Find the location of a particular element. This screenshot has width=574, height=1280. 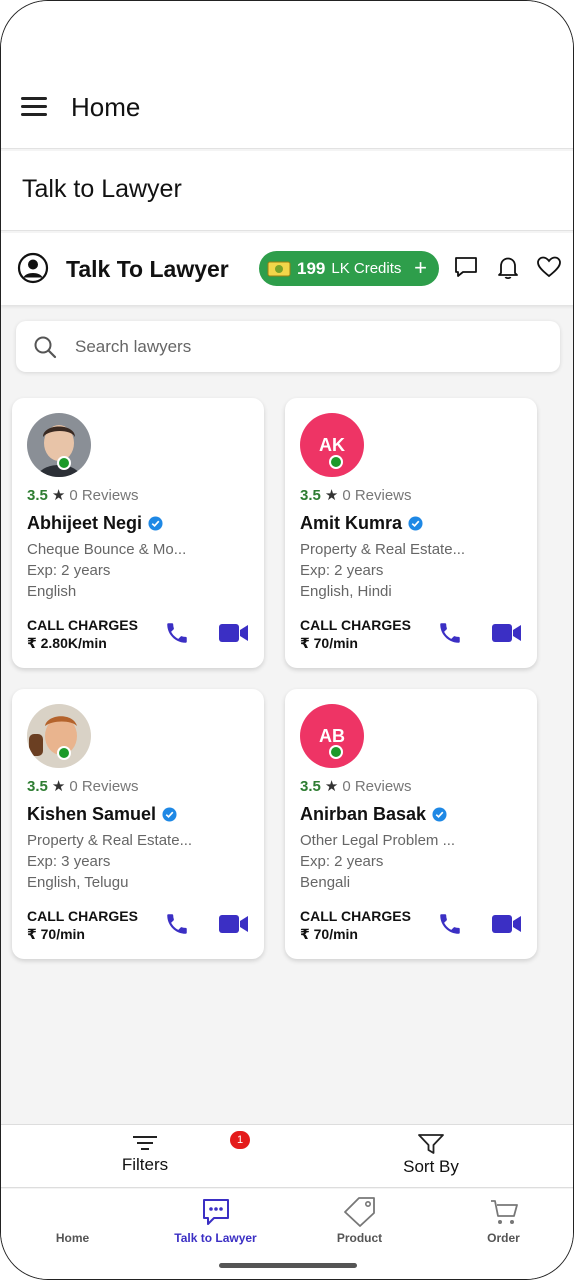

languages: Bengali is located at coordinates (325, 882).